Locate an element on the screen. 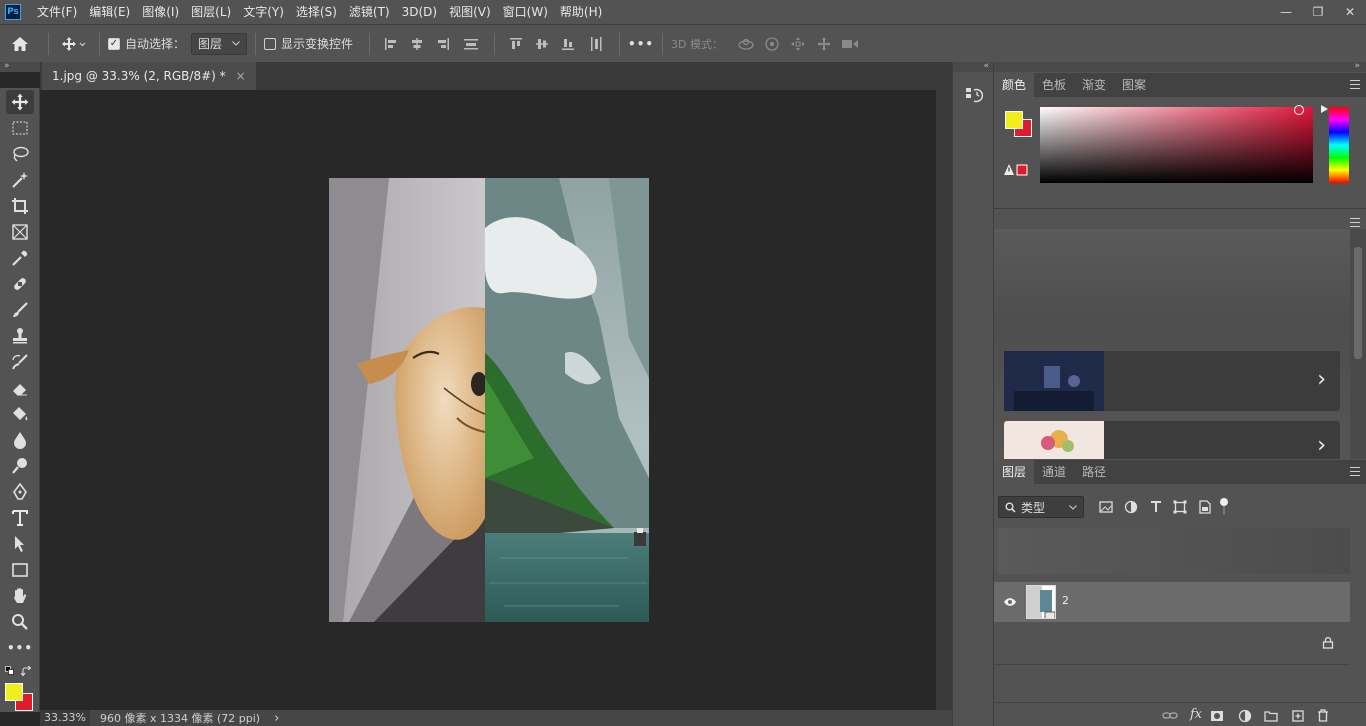 The image size is (1366, 726). menu-layer: 图层(L) is located at coordinates (211, 12).